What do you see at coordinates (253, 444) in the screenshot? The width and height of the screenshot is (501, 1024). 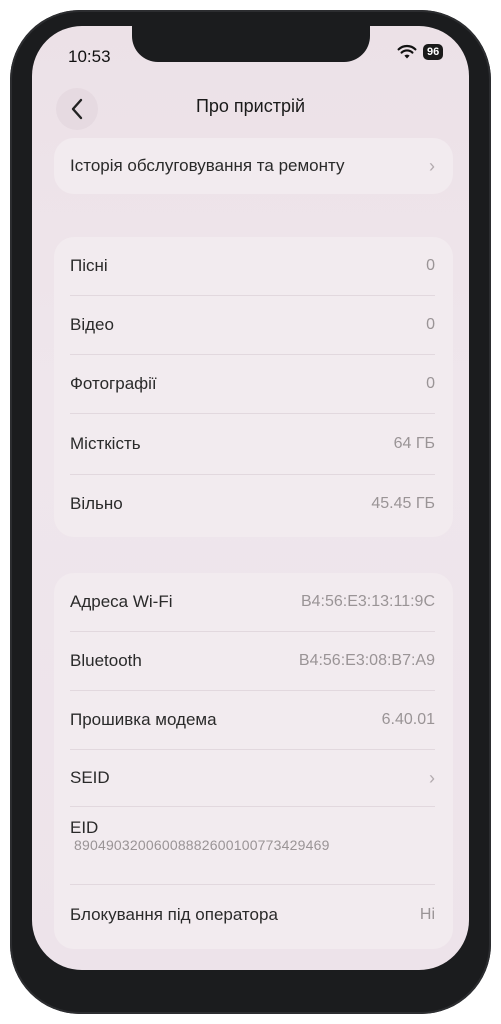 I see `capacity-row: Місткість 64 ГБ` at bounding box center [253, 444].